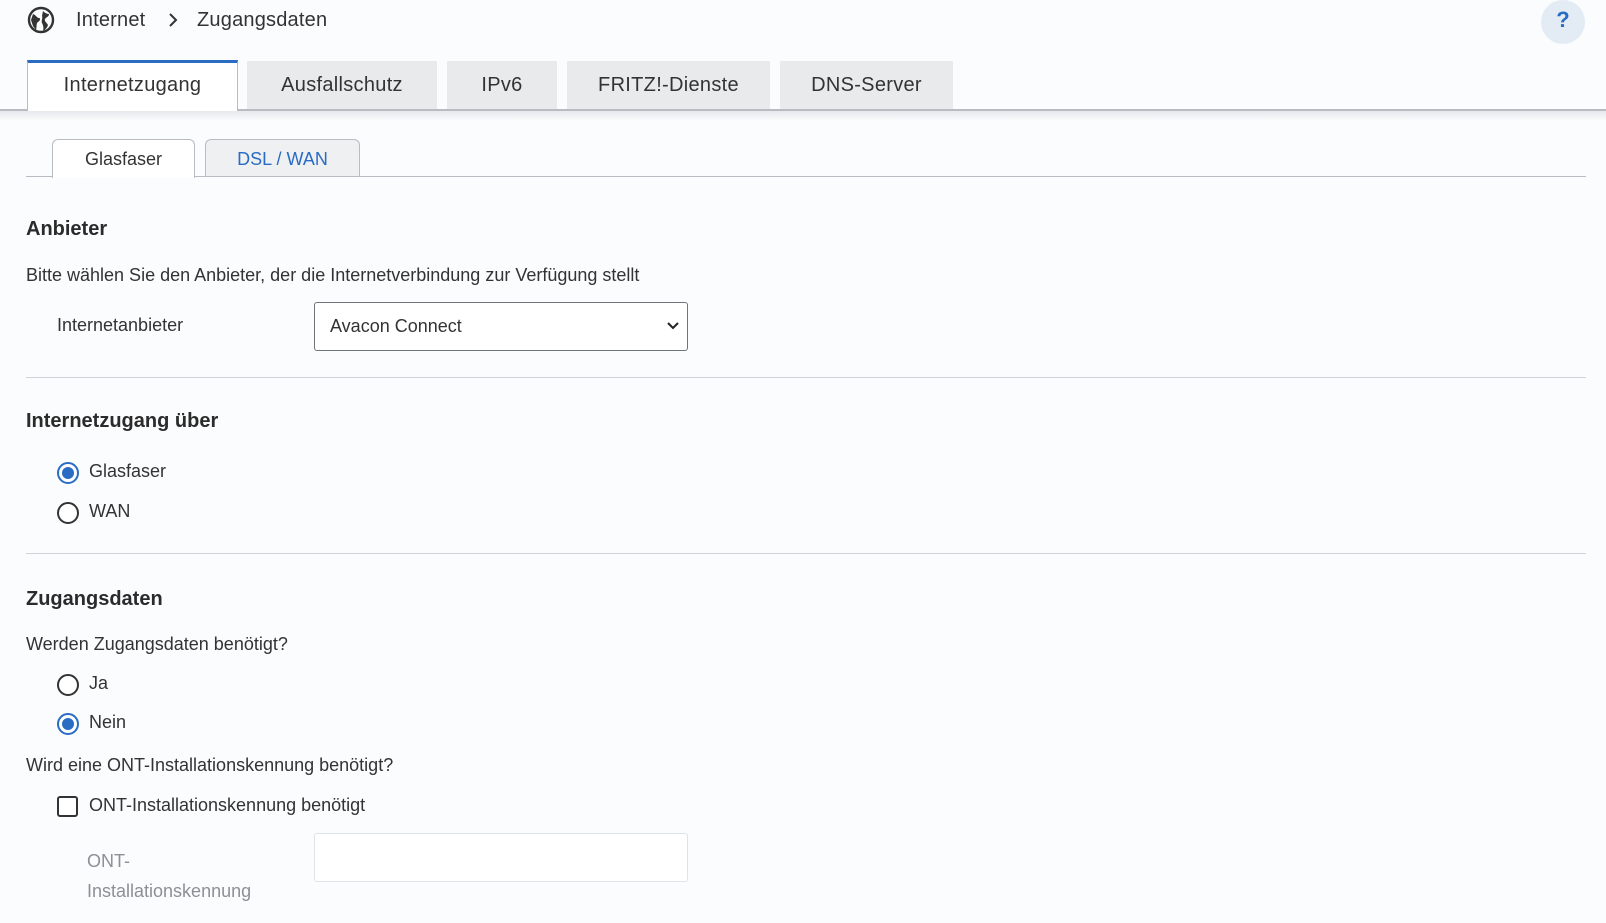  Describe the element at coordinates (187, 876) in the screenshot. I see `ont-field-label: ONT- Installationskennung` at that location.